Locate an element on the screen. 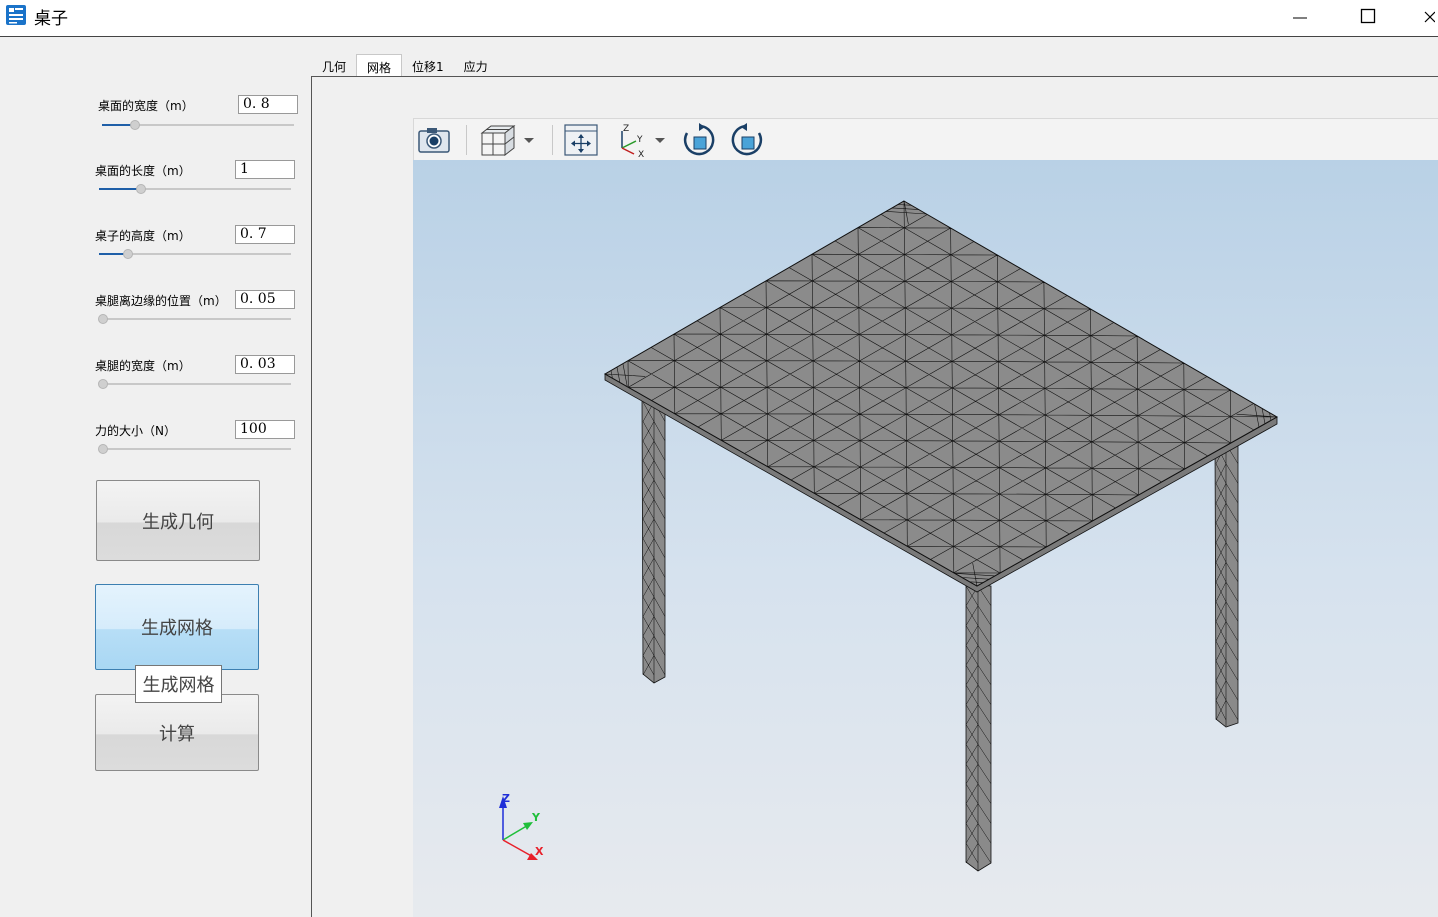 This screenshot has width=1438, height=917. rotate-ccw-button is located at coordinates (747, 140).